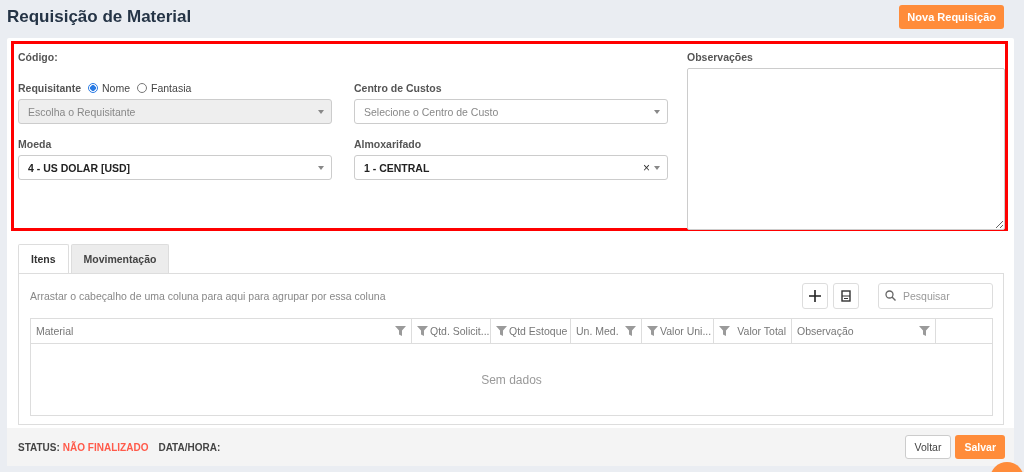  I want to click on document-icon, so click(846, 296).